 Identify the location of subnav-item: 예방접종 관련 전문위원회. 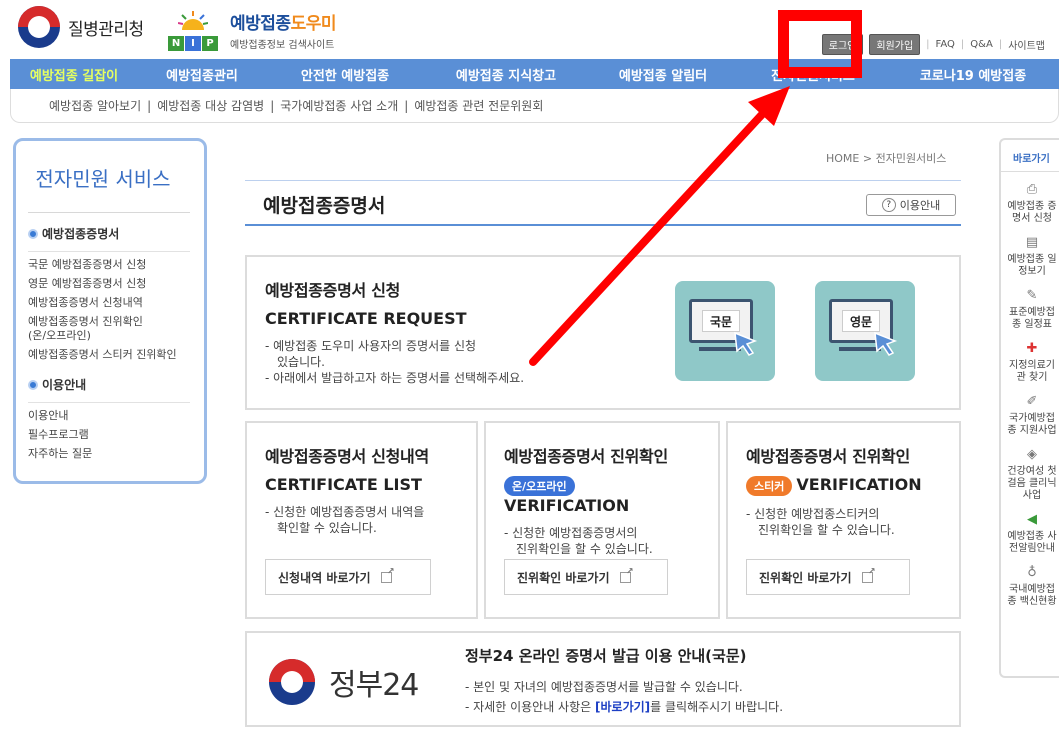
(478, 105).